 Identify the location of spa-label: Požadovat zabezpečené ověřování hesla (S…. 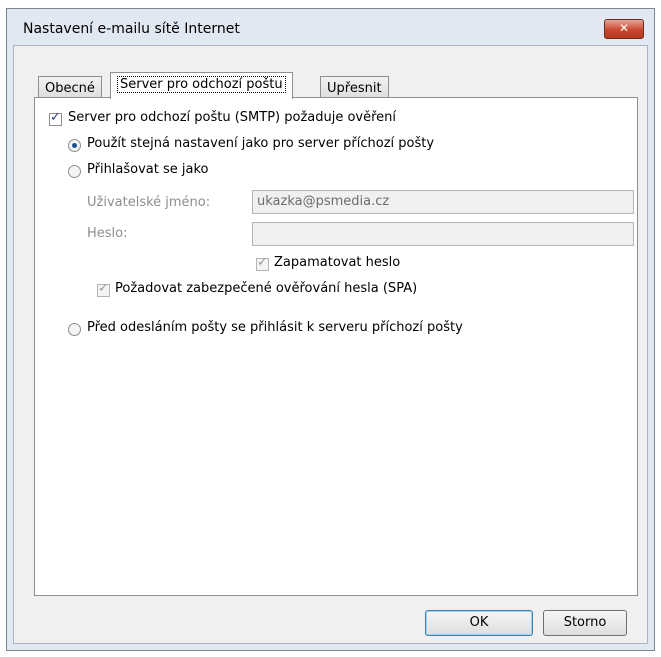
(266, 288).